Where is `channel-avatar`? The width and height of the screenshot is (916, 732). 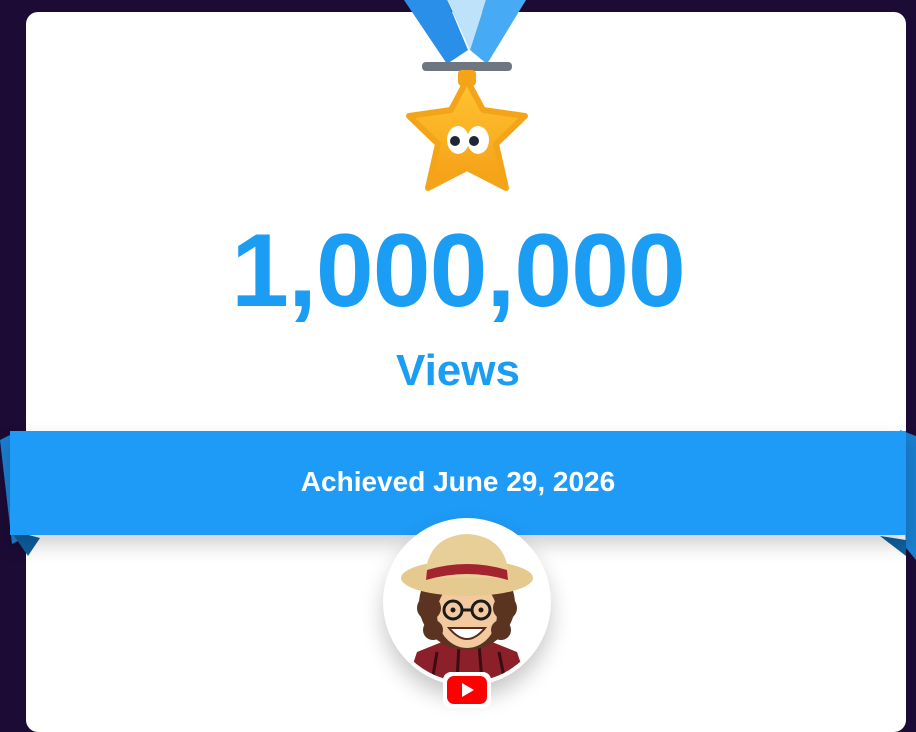 channel-avatar is located at coordinates (467, 602).